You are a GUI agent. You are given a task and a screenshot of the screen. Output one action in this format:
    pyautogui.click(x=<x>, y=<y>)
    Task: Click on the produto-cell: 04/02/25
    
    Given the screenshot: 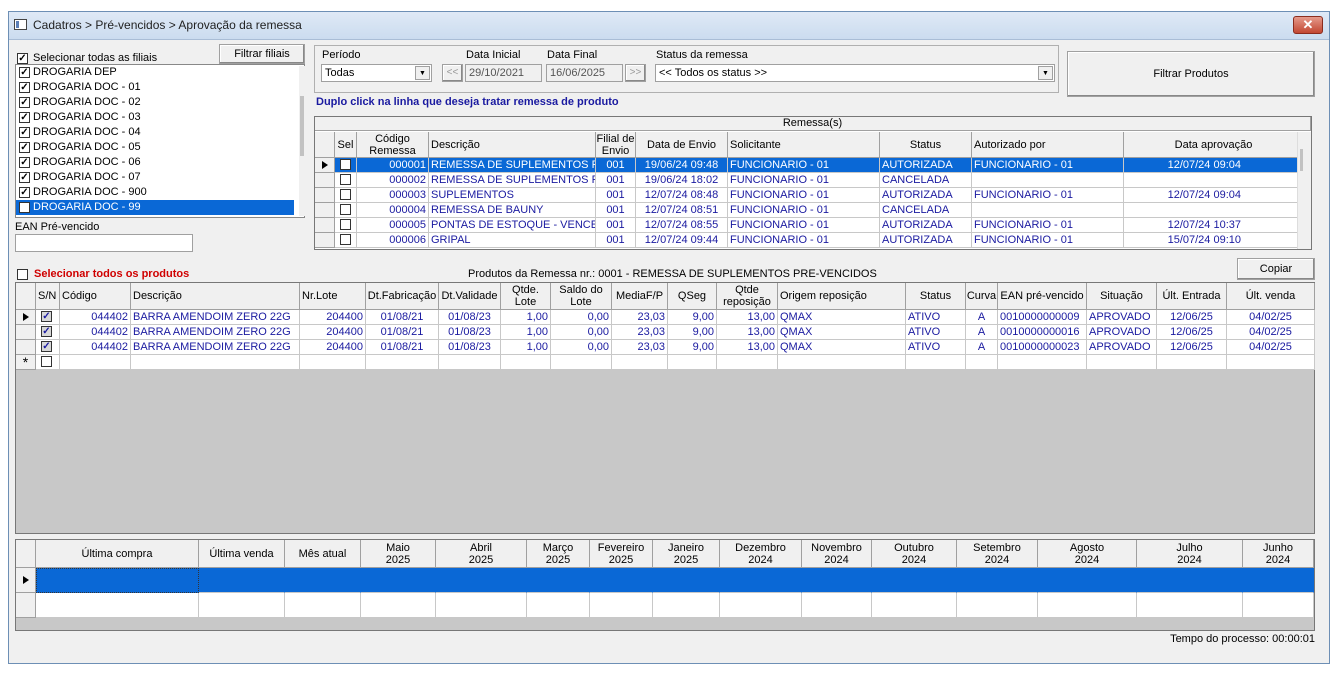 What is the action you would take?
    pyautogui.click(x=1271, y=347)
    